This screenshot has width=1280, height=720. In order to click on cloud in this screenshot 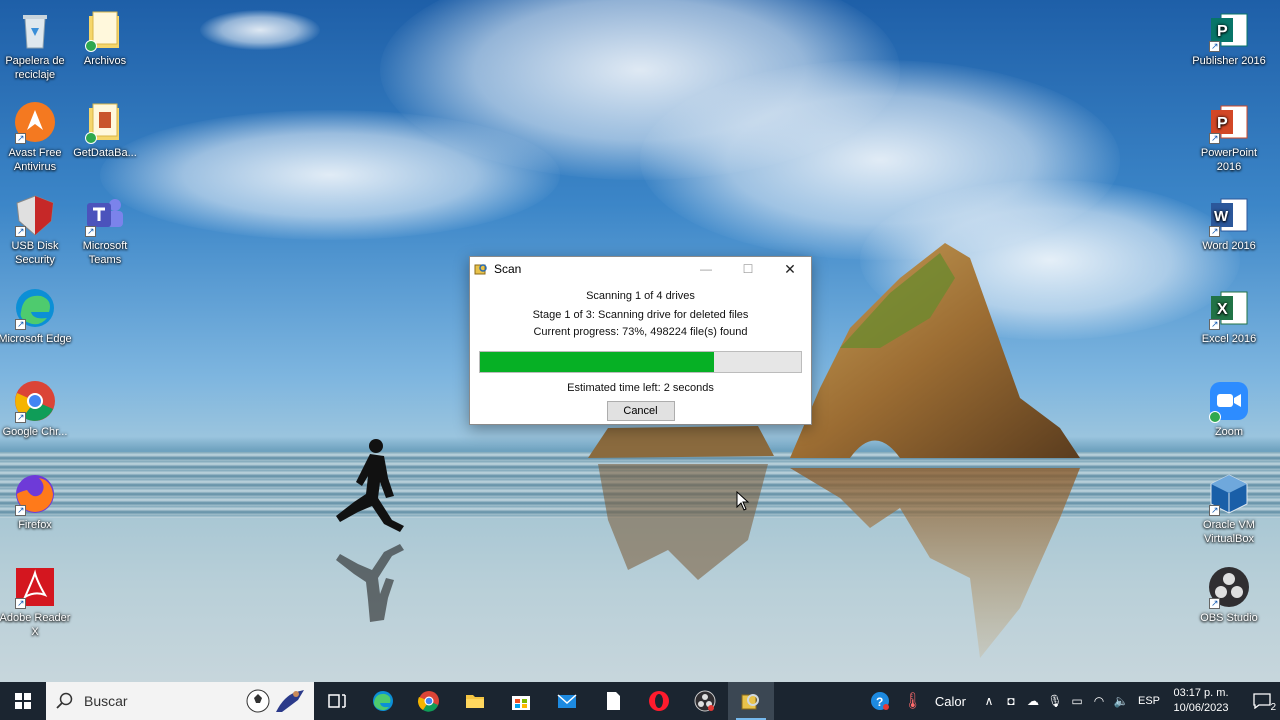, I will do `click(330, 175)`.